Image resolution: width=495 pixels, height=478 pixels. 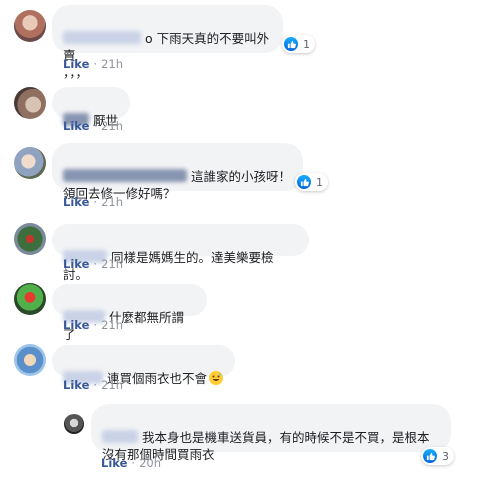 What do you see at coordinates (445, 456) in the screenshot?
I see `reaction-count-value: 3` at bounding box center [445, 456].